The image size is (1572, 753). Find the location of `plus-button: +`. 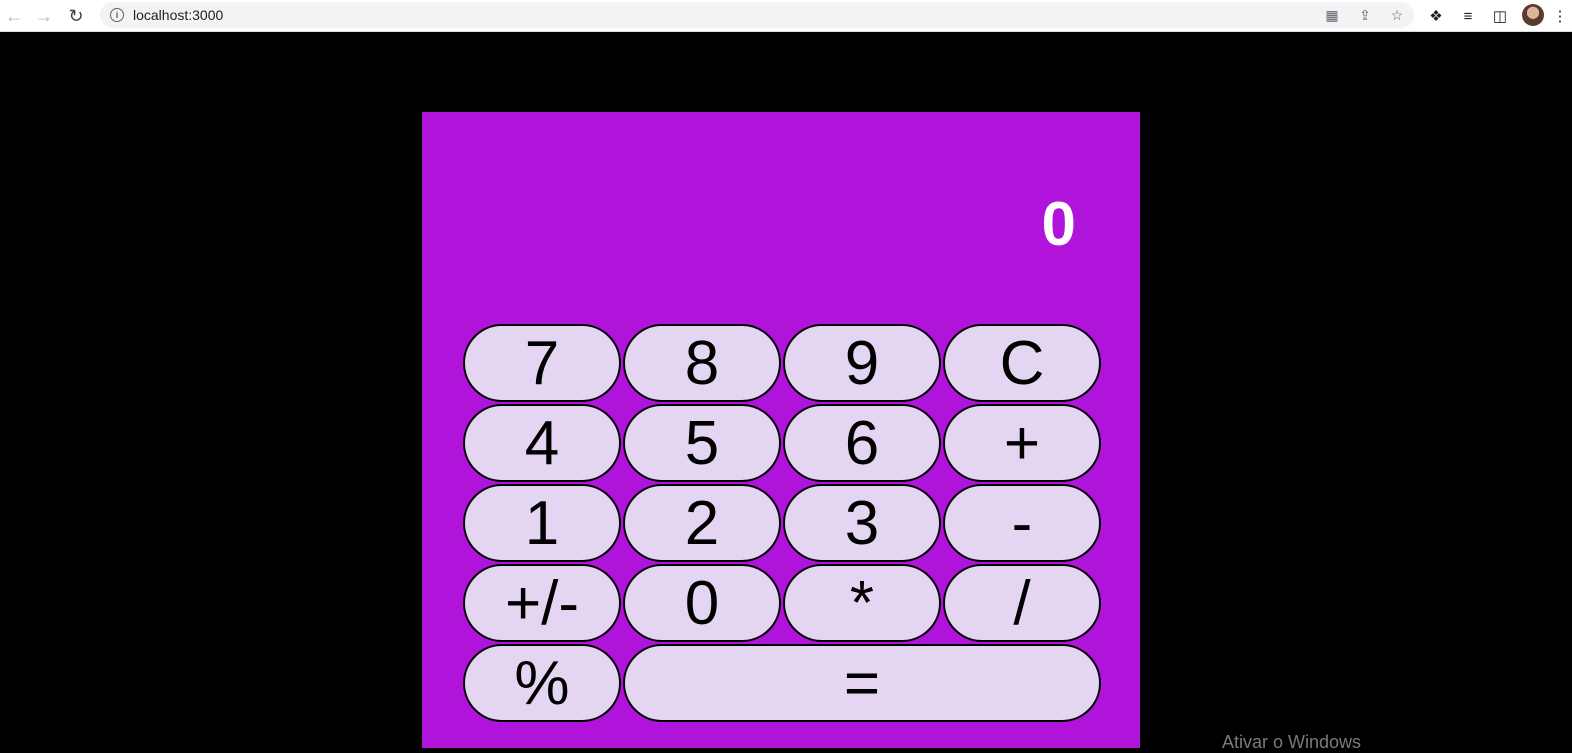

plus-button: + is located at coordinates (1022, 443).